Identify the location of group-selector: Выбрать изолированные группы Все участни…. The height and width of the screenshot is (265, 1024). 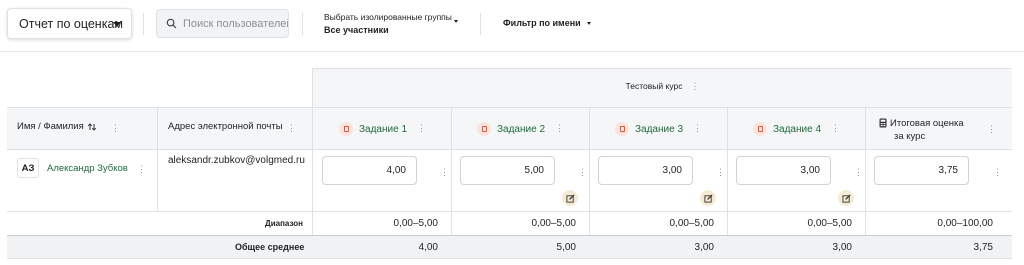
(391, 24).